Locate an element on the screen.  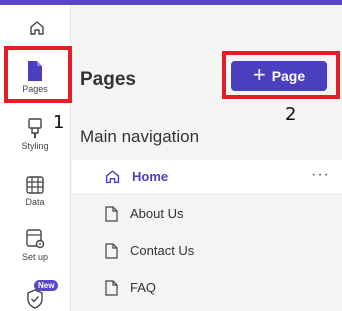
shield-check-icon is located at coordinates (35, 299).